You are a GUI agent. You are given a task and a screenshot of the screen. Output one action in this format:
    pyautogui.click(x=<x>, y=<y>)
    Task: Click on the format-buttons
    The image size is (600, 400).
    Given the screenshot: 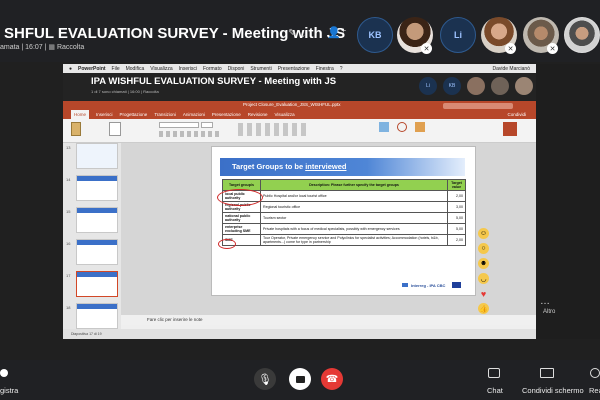 What is the action you would take?
    pyautogui.click(x=189, y=134)
    